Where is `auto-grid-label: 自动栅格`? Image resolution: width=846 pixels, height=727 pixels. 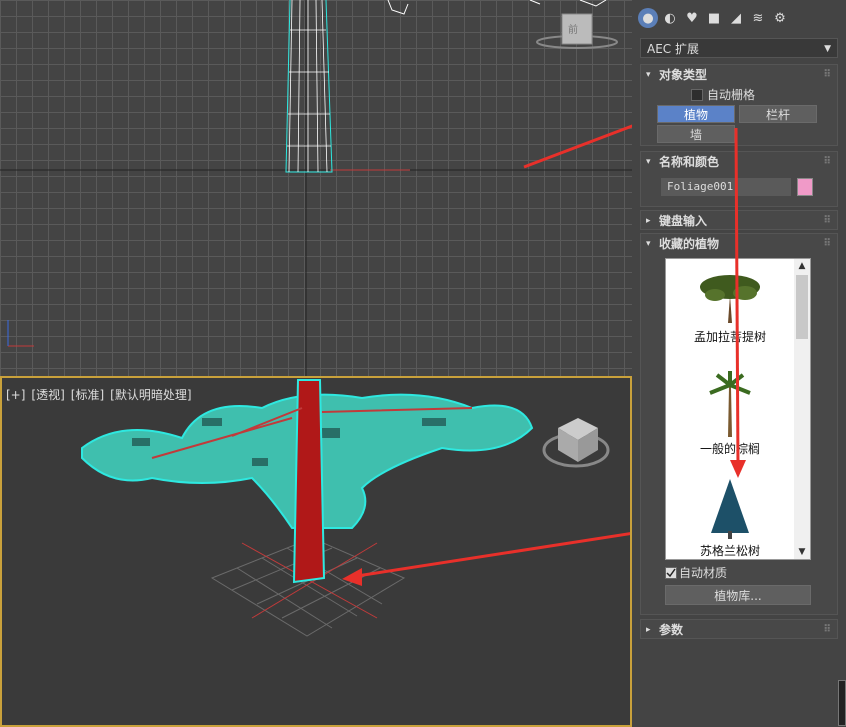 auto-grid-label: 自动栅格 is located at coordinates (731, 95).